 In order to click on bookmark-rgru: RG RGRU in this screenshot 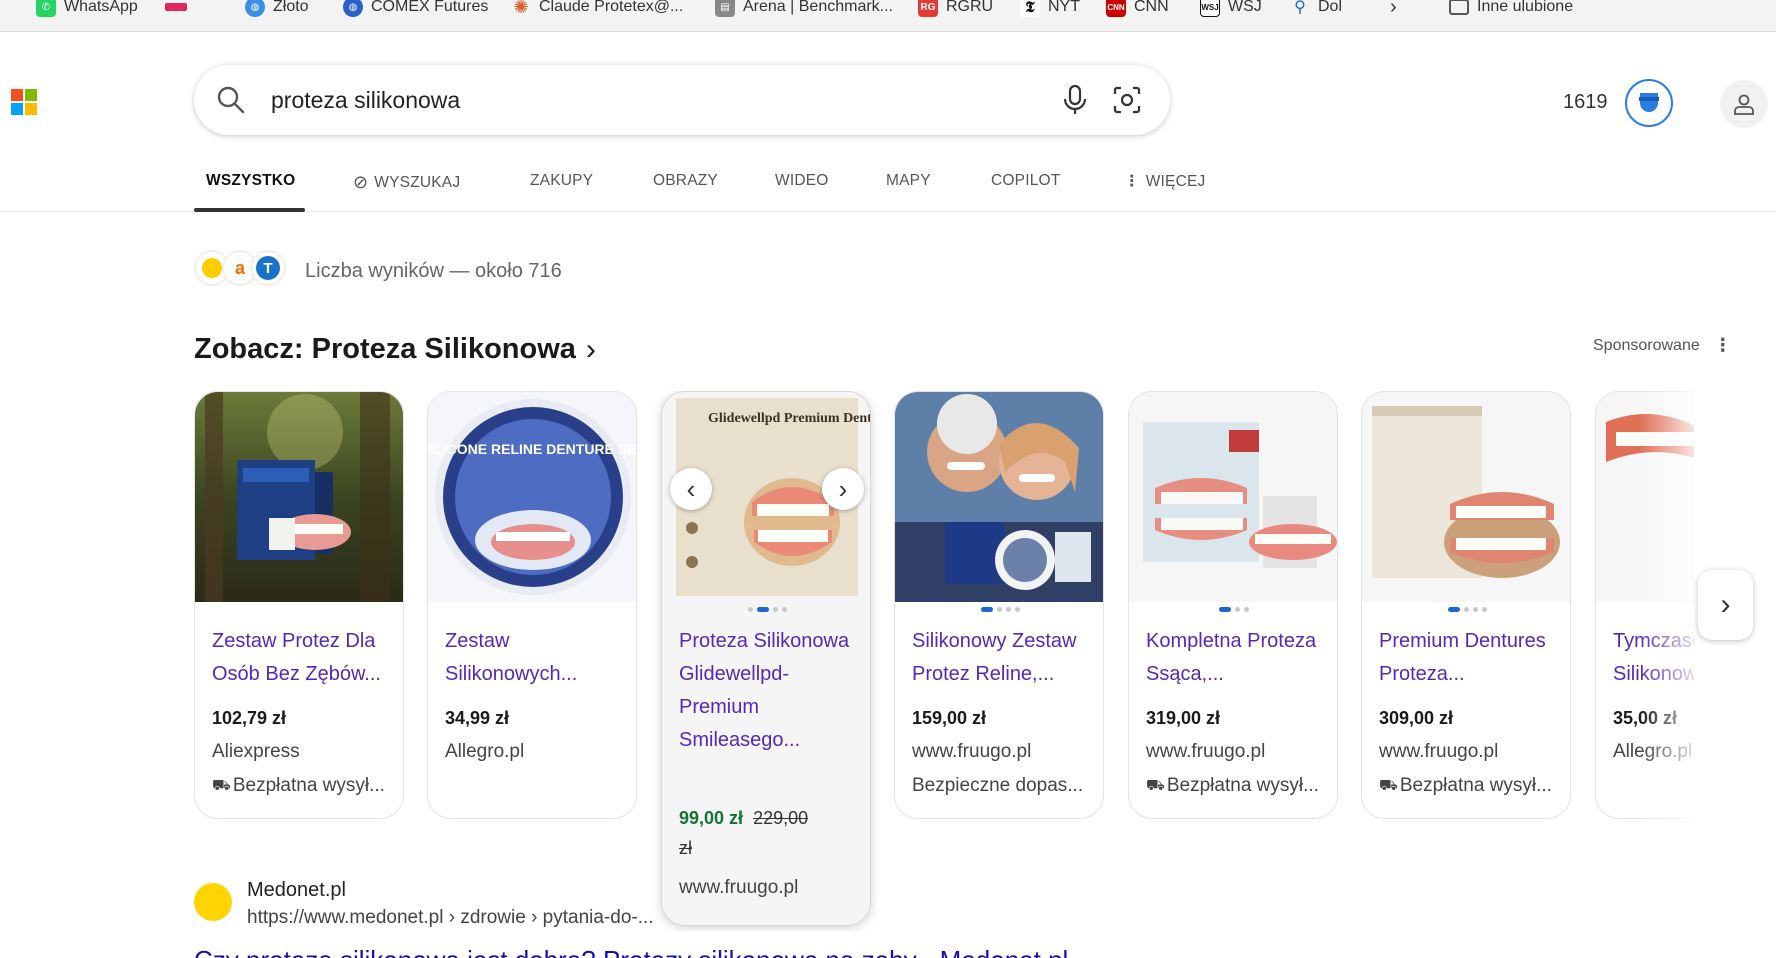, I will do `click(955, 10)`.